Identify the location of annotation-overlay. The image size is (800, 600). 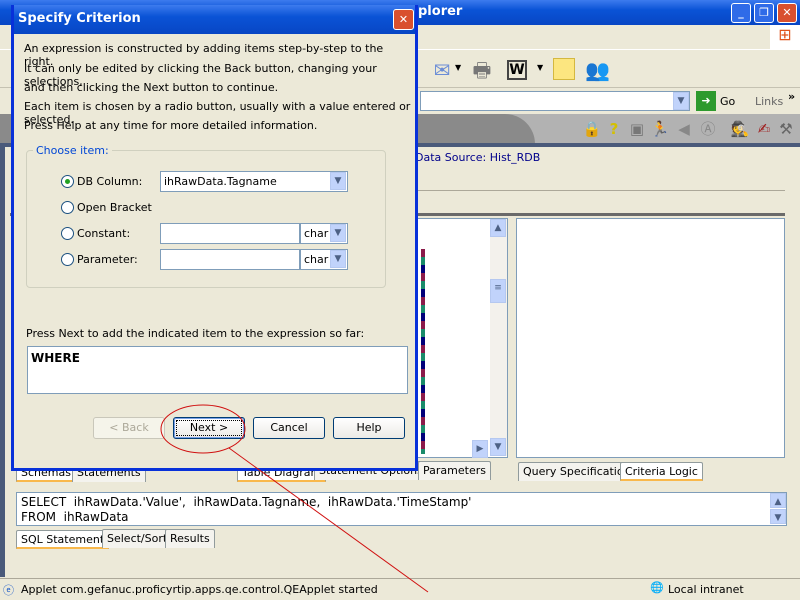
(294, 498).